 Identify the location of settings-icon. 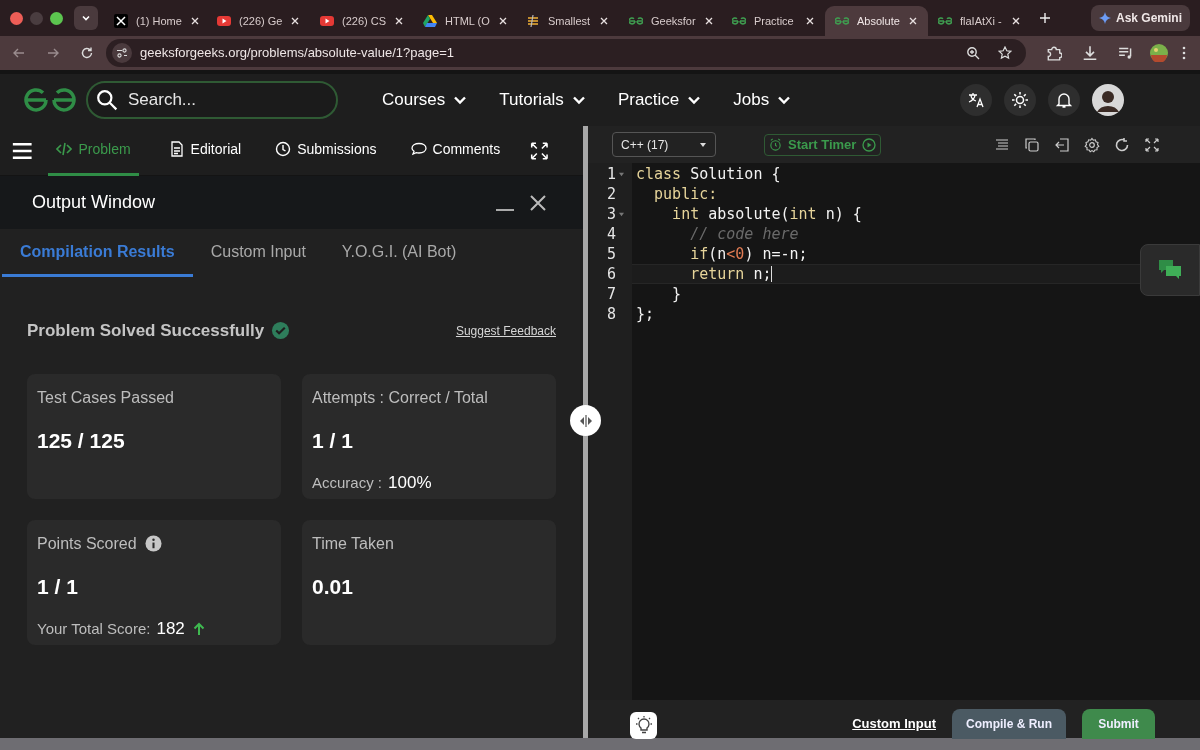
(1092, 144).